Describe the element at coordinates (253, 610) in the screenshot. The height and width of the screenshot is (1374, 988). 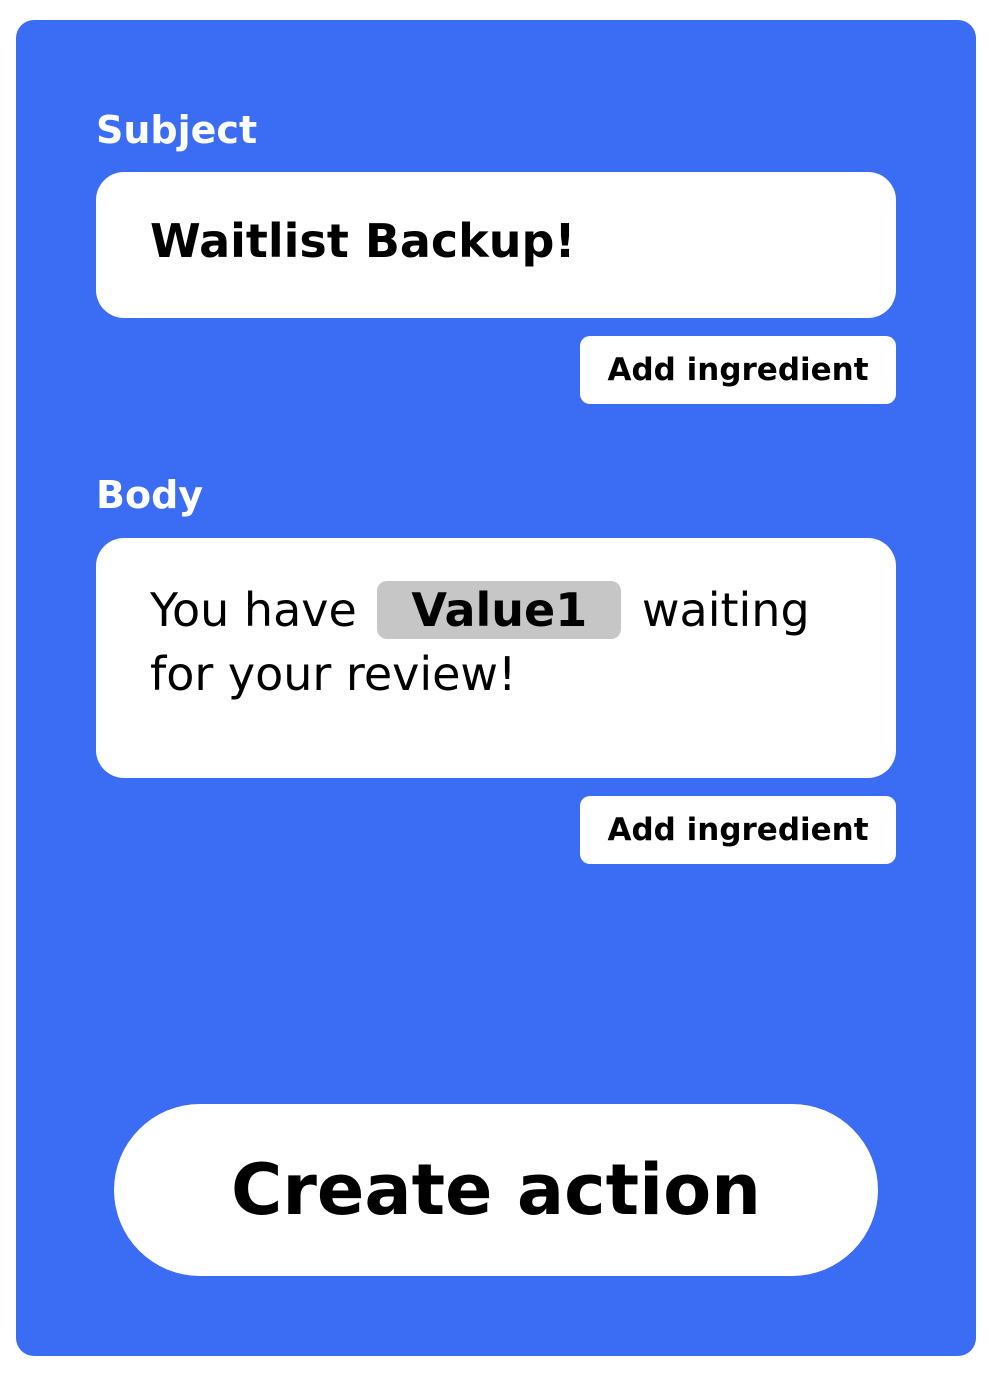
I see `body-text-before: You have` at that location.